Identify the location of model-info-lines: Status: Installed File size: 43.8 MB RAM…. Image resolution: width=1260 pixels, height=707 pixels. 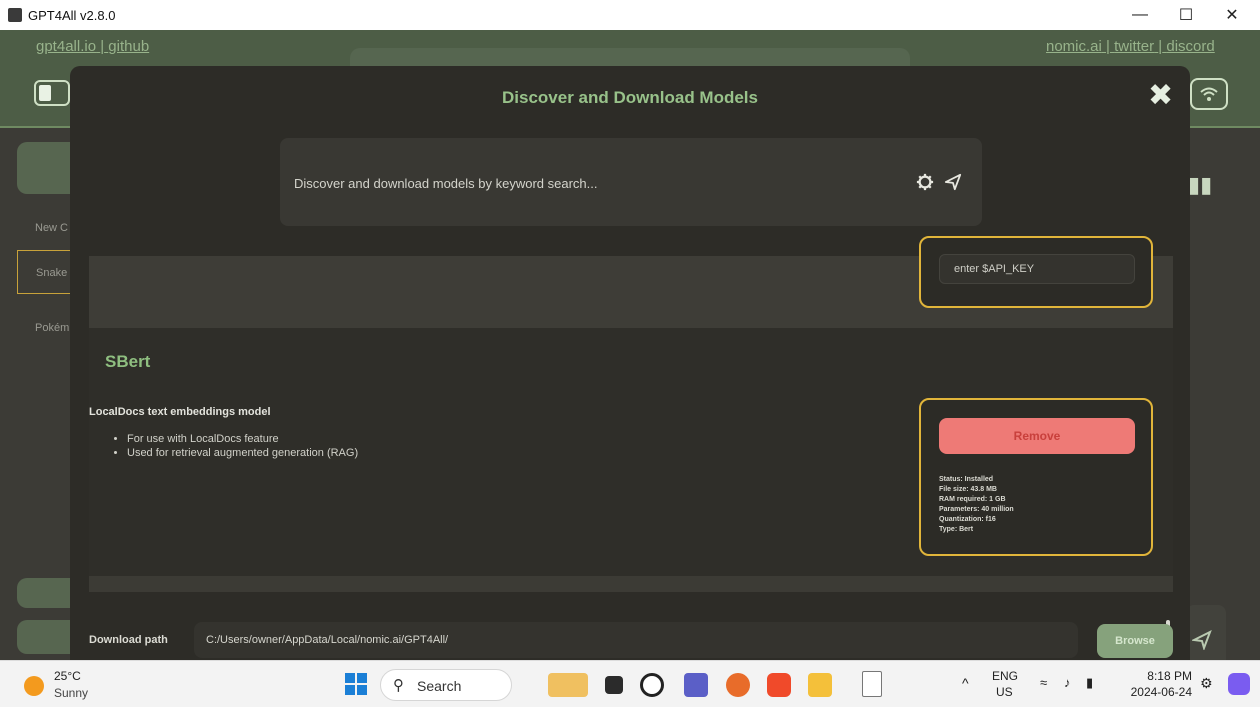
(976, 505).